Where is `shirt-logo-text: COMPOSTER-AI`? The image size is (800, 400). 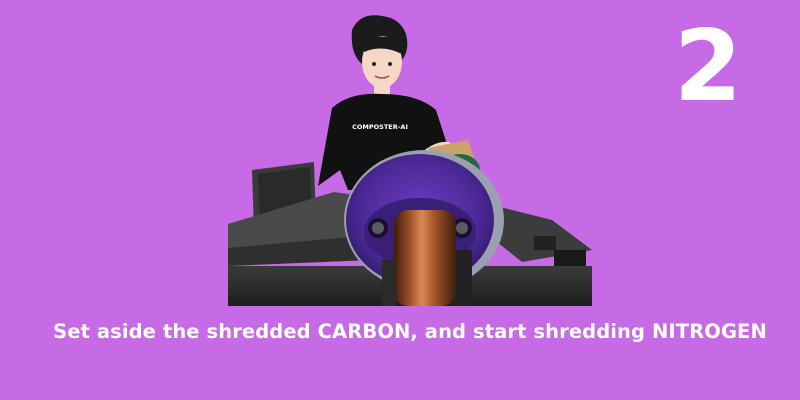 shirt-logo-text: COMPOSTER-AI is located at coordinates (380, 127).